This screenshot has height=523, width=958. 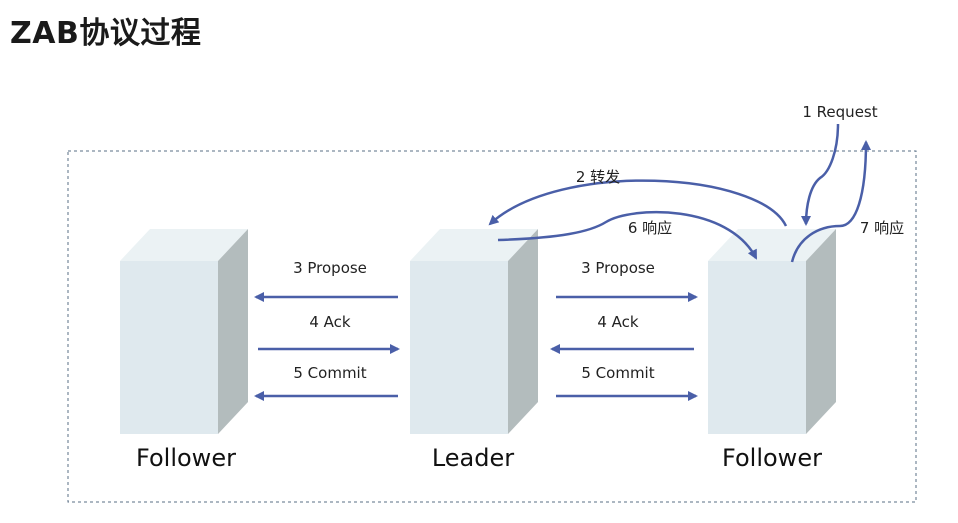 I want to click on follower-left-box, so click(x=184, y=331).